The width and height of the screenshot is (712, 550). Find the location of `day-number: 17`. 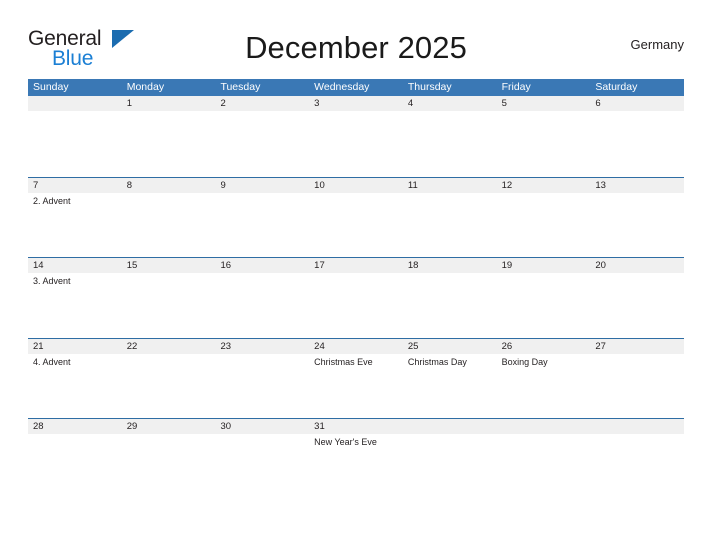

day-number: 17 is located at coordinates (319, 265).